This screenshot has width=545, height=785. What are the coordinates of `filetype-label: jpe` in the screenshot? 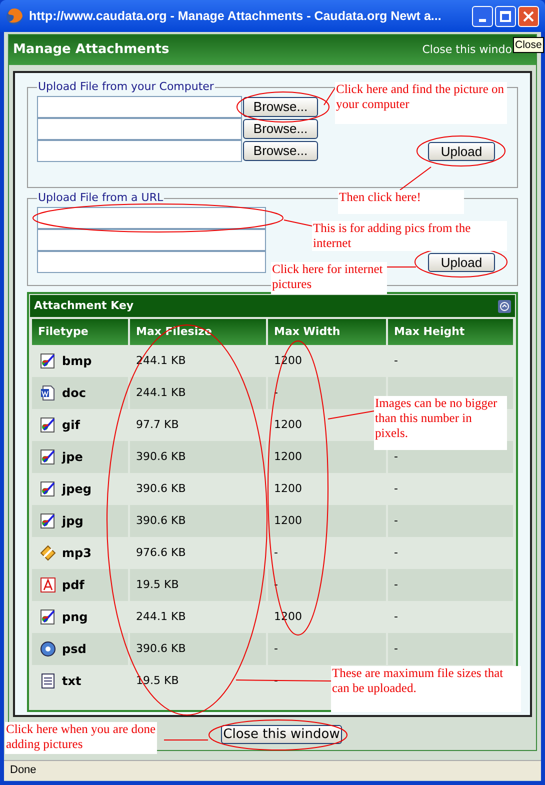 It's located at (72, 457).